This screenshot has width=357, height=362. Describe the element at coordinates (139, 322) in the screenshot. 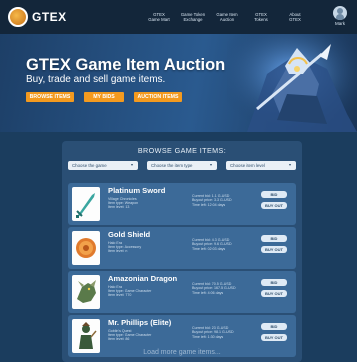

I see `item-name: Mr. Phillips (Elite)` at that location.